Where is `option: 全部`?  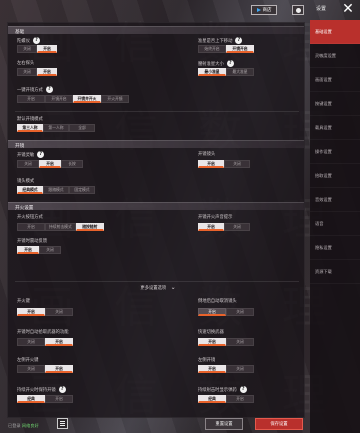
option: 全部 is located at coordinates (82, 128).